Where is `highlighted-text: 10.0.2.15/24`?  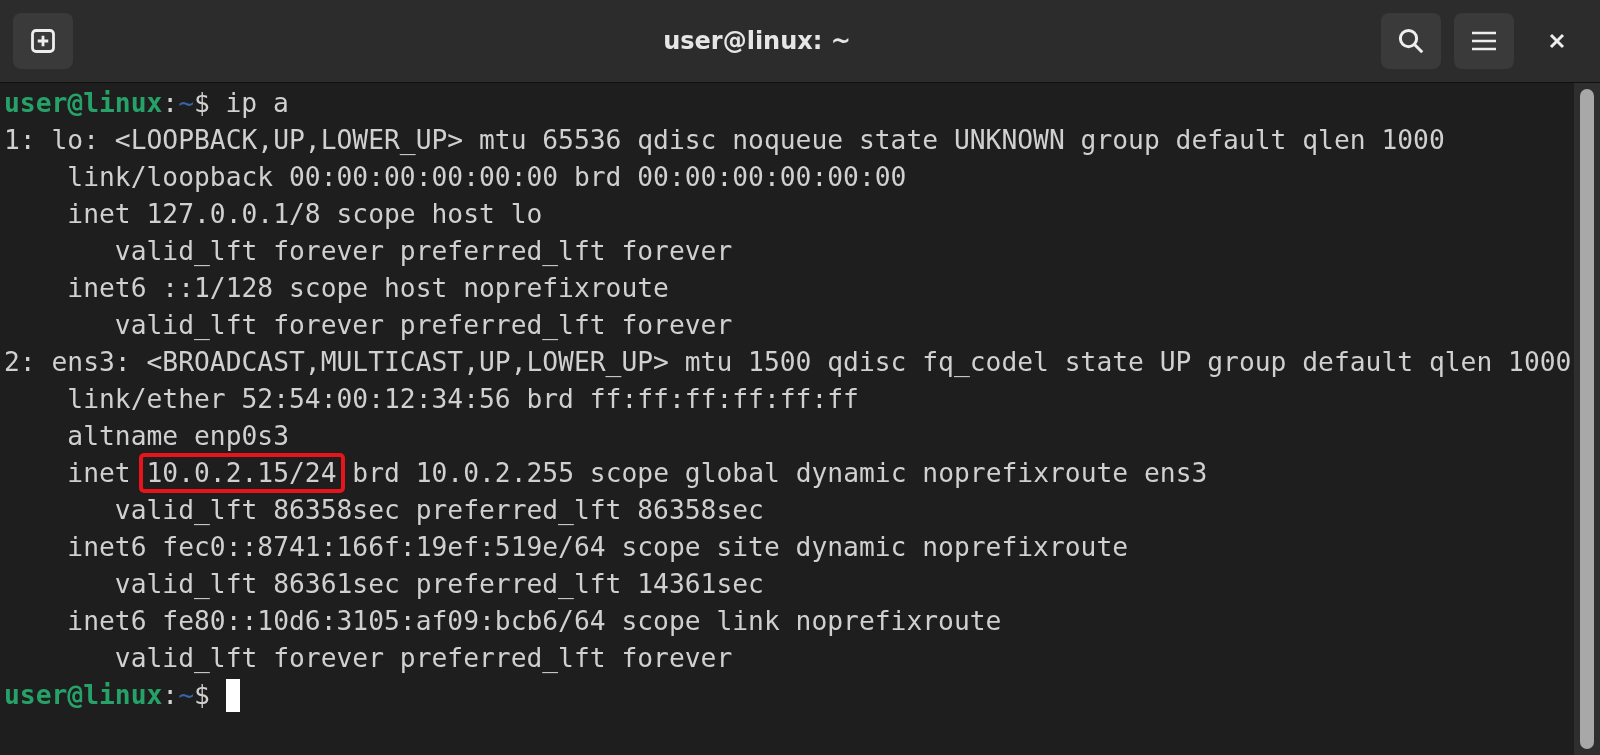 highlighted-text: 10.0.2.15/24 is located at coordinates (241, 473).